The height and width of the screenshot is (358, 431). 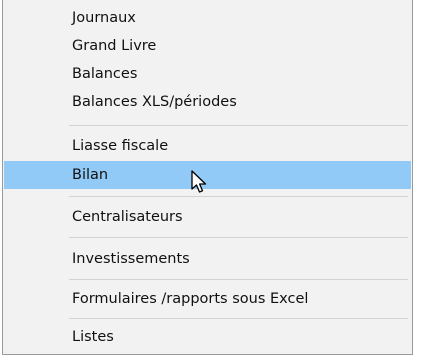 What do you see at coordinates (207, 217) in the screenshot?
I see `menu-item-centralisateurs: Centralisateurs` at bounding box center [207, 217].